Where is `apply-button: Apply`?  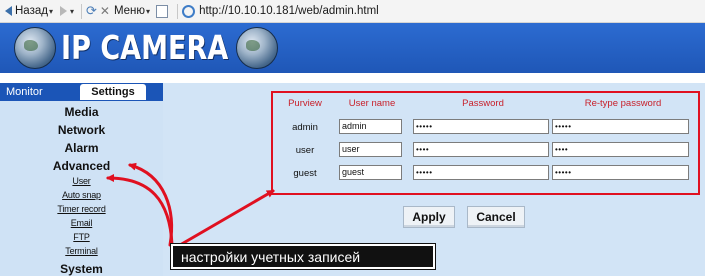 apply-button: Apply is located at coordinates (429, 217).